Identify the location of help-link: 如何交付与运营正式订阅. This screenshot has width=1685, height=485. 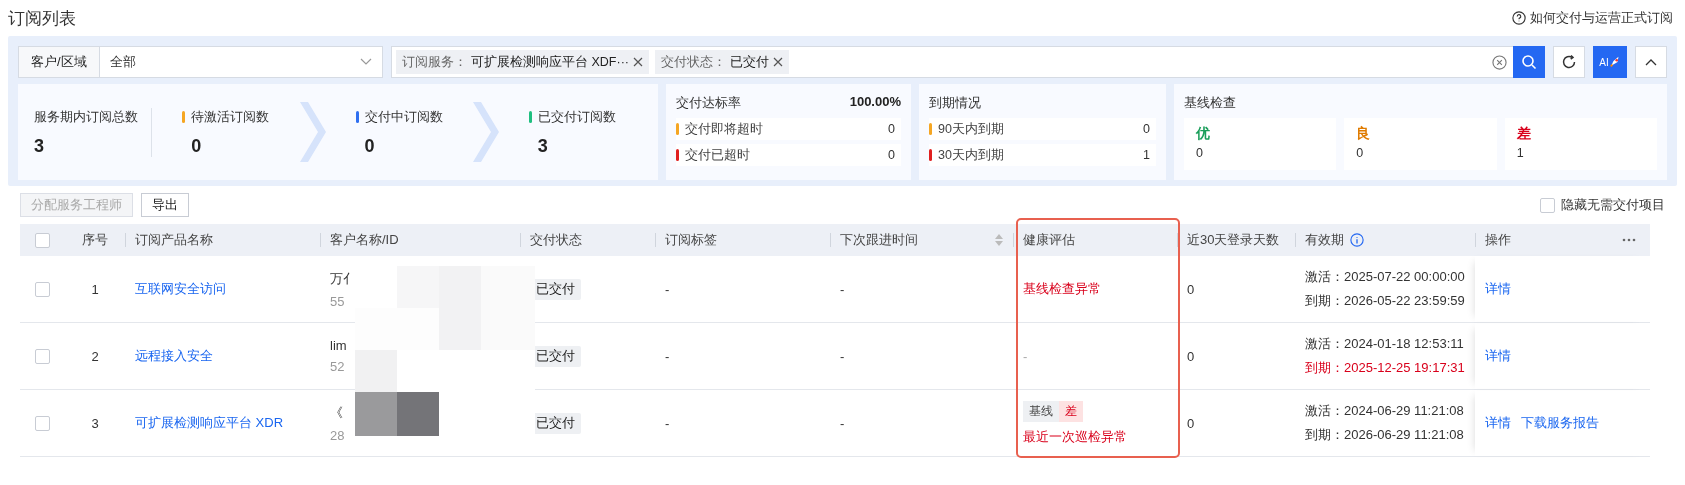
(1592, 18).